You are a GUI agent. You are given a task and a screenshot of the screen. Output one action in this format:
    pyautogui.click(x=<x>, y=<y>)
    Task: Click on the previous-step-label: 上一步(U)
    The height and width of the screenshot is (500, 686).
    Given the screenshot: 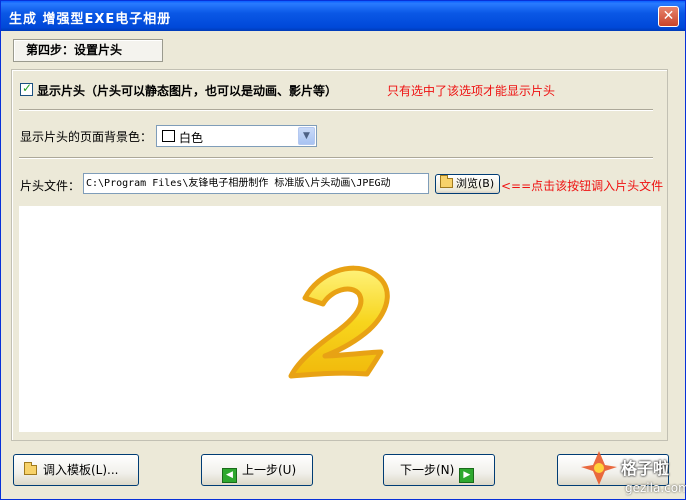 What is the action you would take?
    pyautogui.click(x=269, y=470)
    